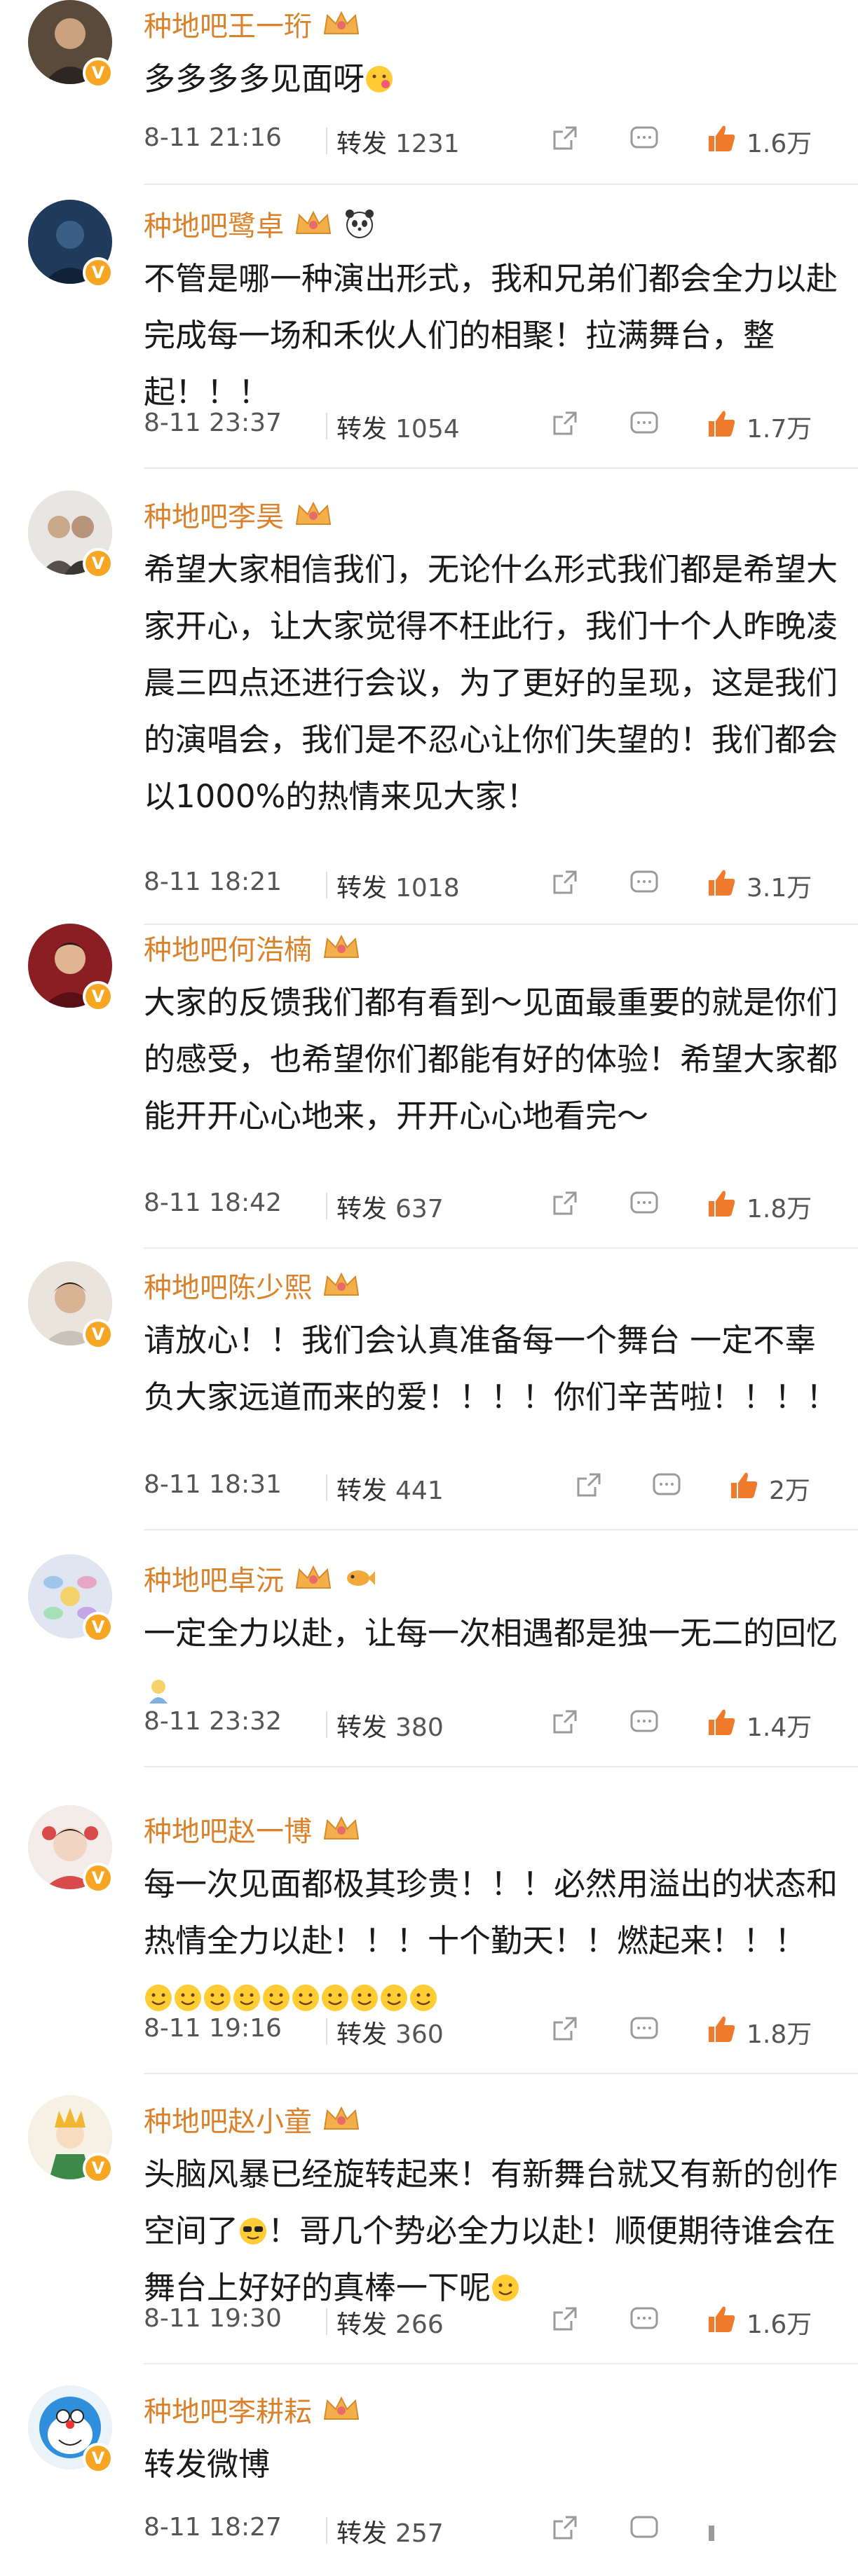 Image resolution: width=858 pixels, height=2576 pixels. Describe the element at coordinates (213, 1722) in the screenshot. I see `post-time: 8-11 23:32` at that location.